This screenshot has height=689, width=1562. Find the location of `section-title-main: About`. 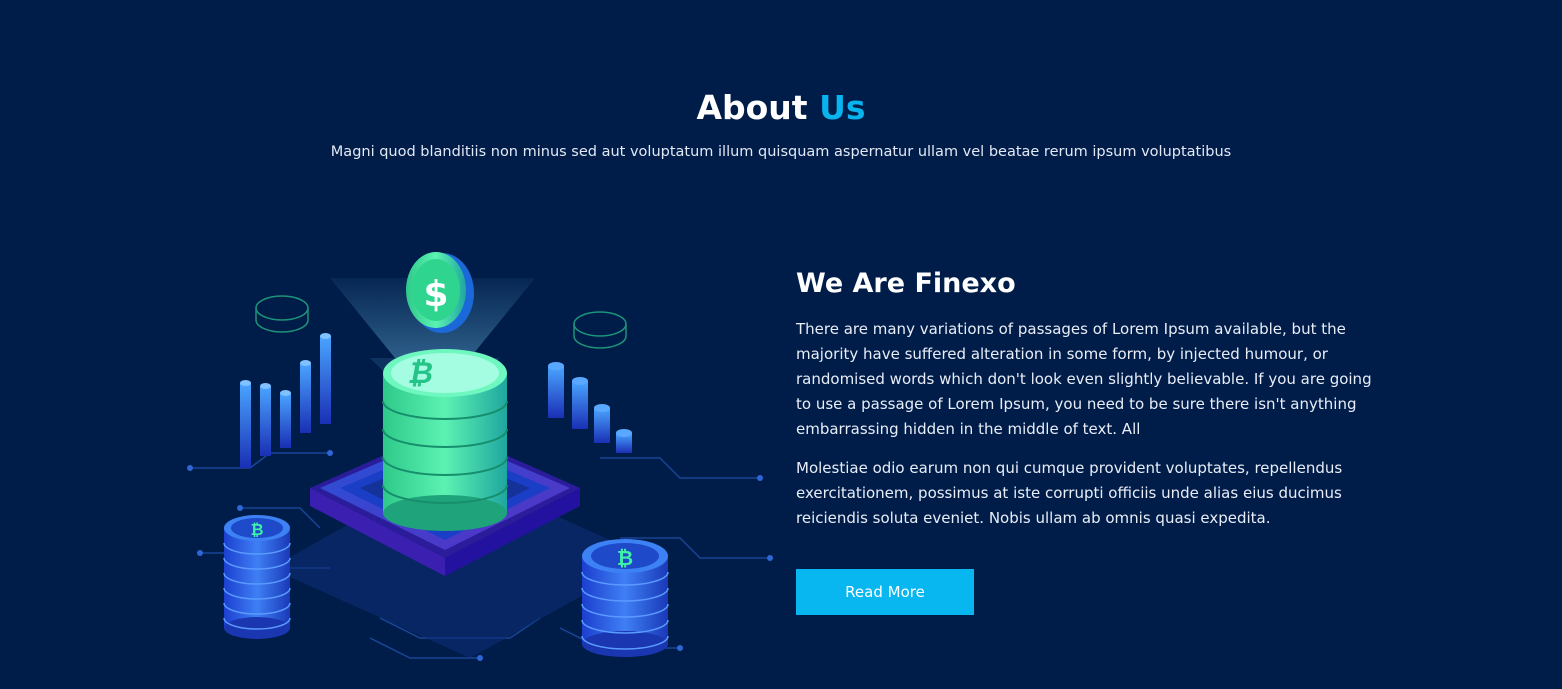

section-title-main: About is located at coordinates (758, 107).